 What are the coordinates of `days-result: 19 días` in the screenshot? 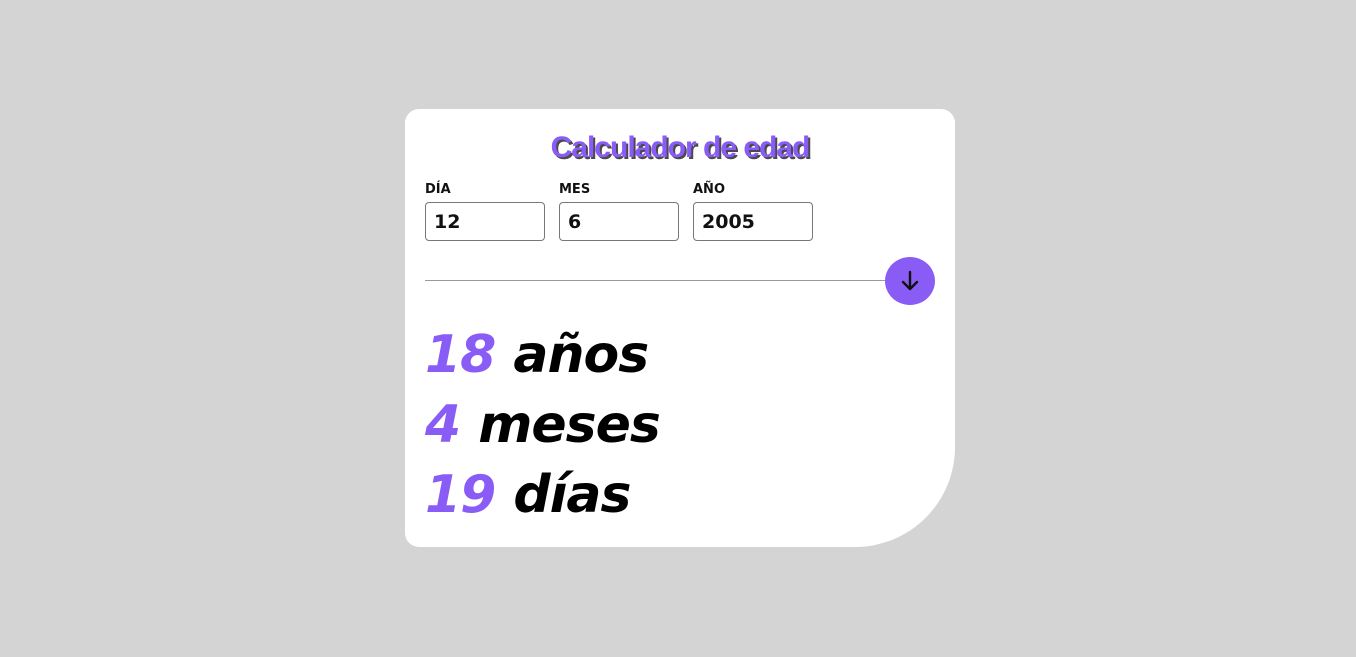 It's located at (528, 495).